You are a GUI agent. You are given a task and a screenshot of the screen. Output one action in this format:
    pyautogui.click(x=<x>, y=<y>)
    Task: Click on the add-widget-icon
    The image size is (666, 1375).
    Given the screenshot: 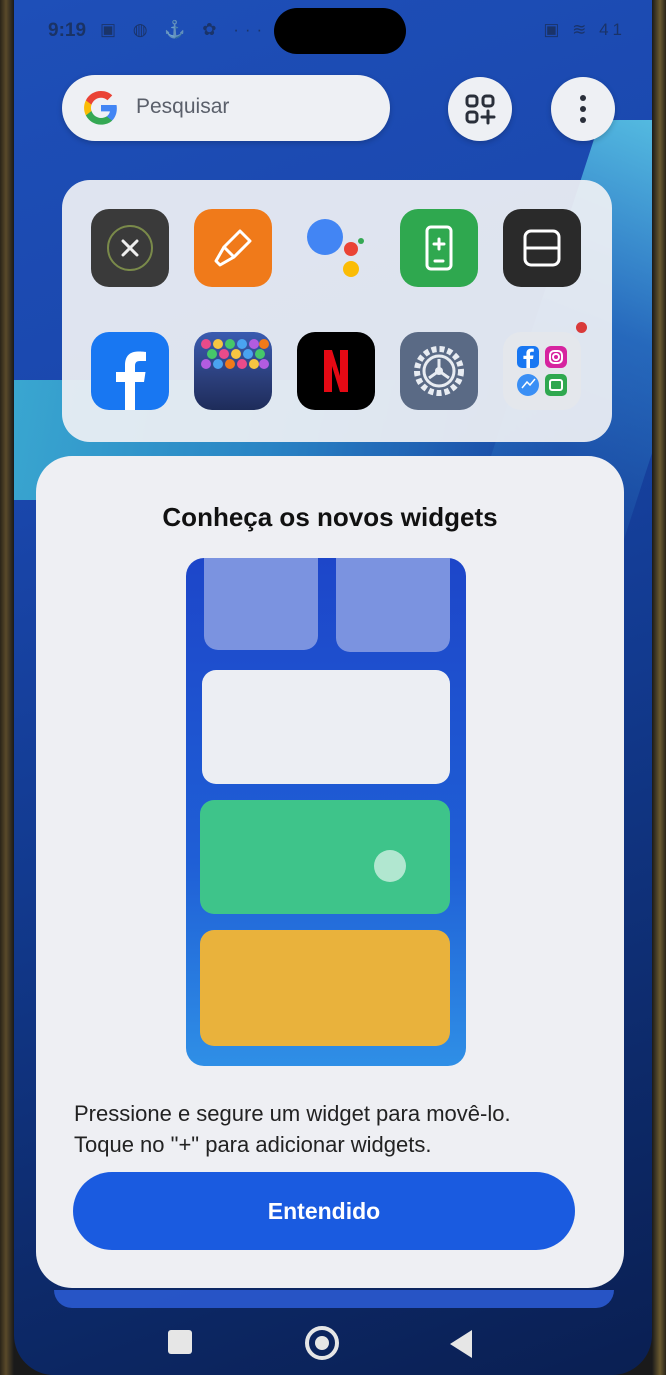 What is the action you would take?
    pyautogui.click(x=480, y=109)
    